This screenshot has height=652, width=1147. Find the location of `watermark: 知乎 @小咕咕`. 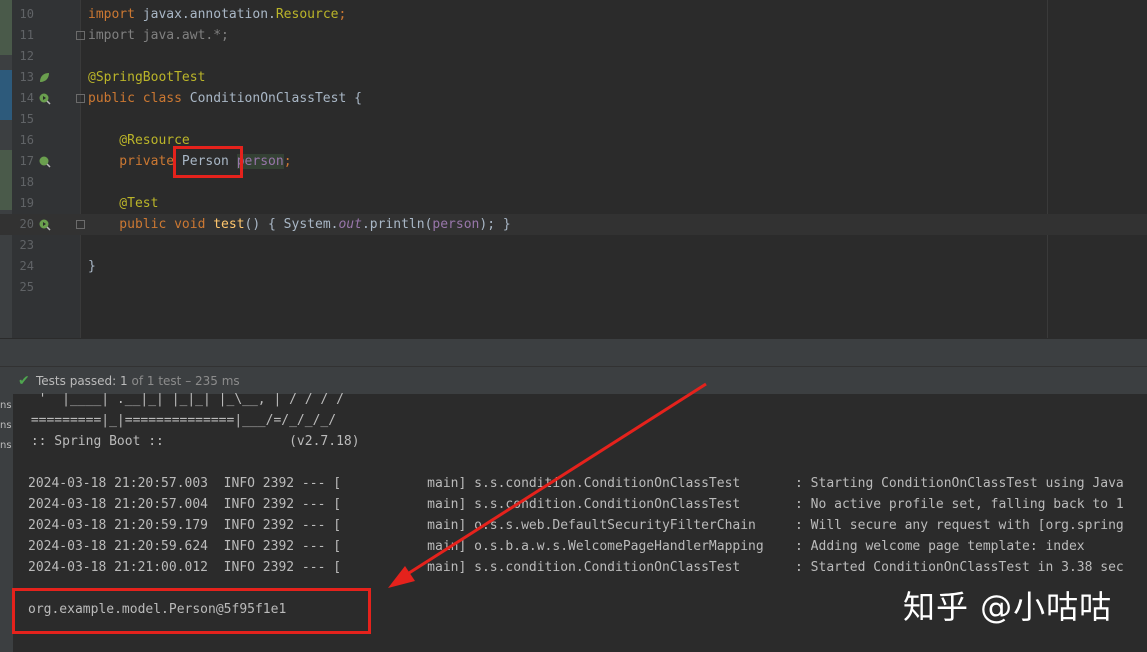

watermark: 知乎 @小咕咕 is located at coordinates (1008, 607).